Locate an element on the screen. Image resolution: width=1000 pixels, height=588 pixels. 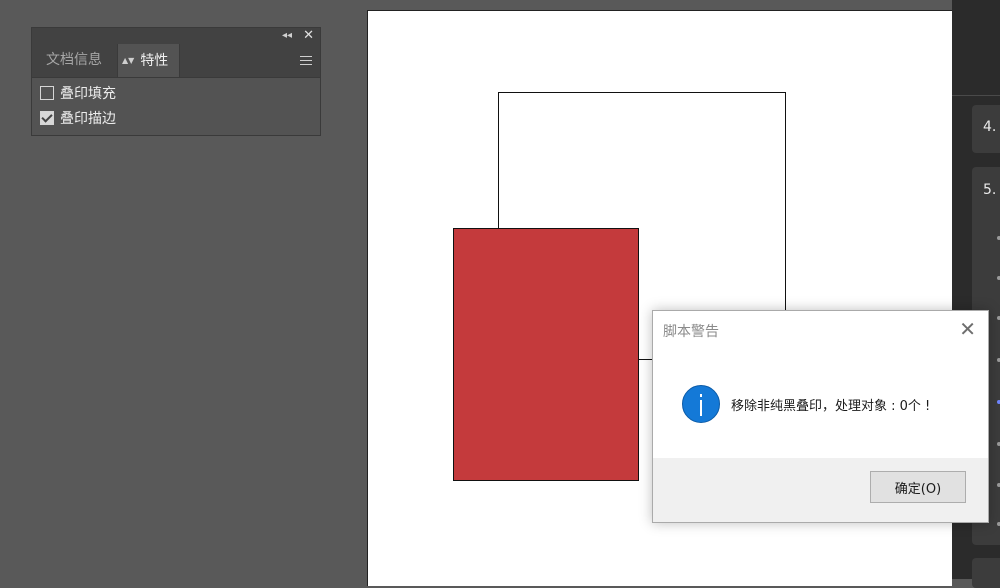
right-panel-item-5: 5. is located at coordinates (989, 190).